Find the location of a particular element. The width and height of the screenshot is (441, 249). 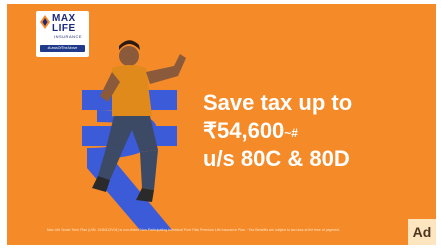

headline: Save tax up to ₹54,600~# u/s 80C & 80D is located at coordinates (277, 131).